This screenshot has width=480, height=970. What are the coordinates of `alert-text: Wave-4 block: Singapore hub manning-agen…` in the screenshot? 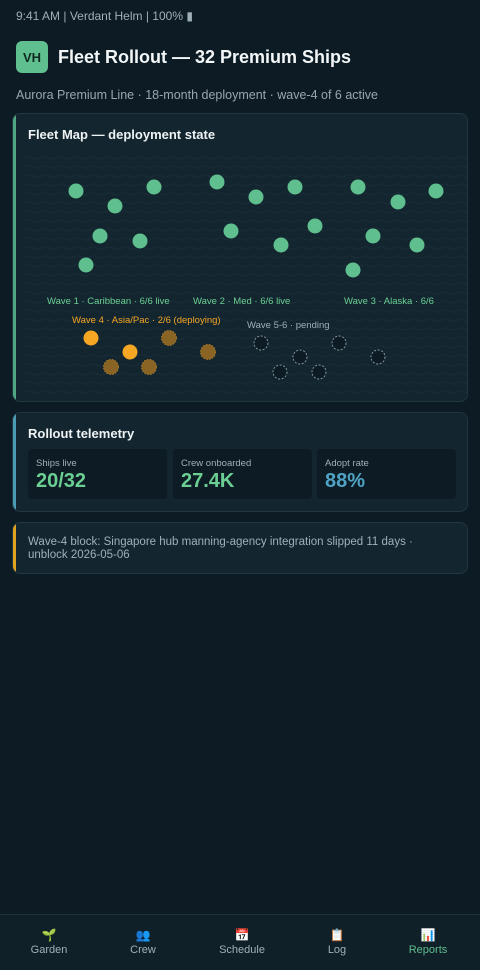 It's located at (220, 548).